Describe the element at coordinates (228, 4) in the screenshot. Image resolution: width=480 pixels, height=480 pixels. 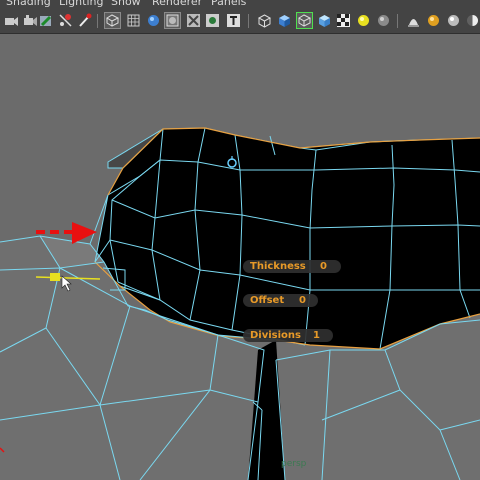
I see `menu-panels: Panels` at that location.